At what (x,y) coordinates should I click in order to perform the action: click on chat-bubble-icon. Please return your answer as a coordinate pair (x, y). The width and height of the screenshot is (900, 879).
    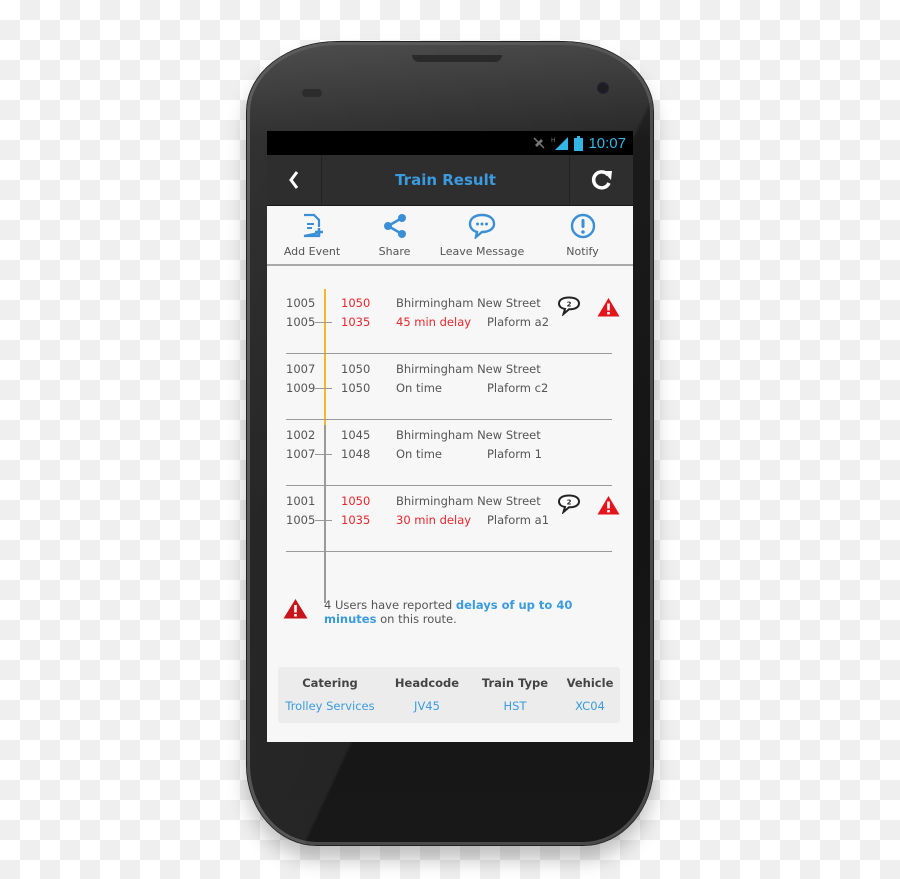
    Looking at the image, I should click on (482, 226).